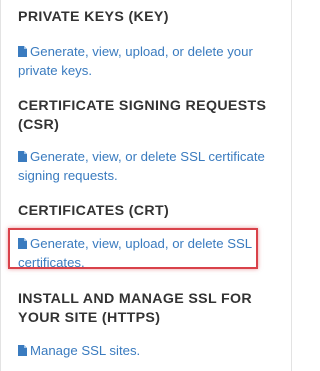  Describe the element at coordinates (94, 211) in the screenshot. I see `section-heading: CERTIFICATES (CRT)` at that location.